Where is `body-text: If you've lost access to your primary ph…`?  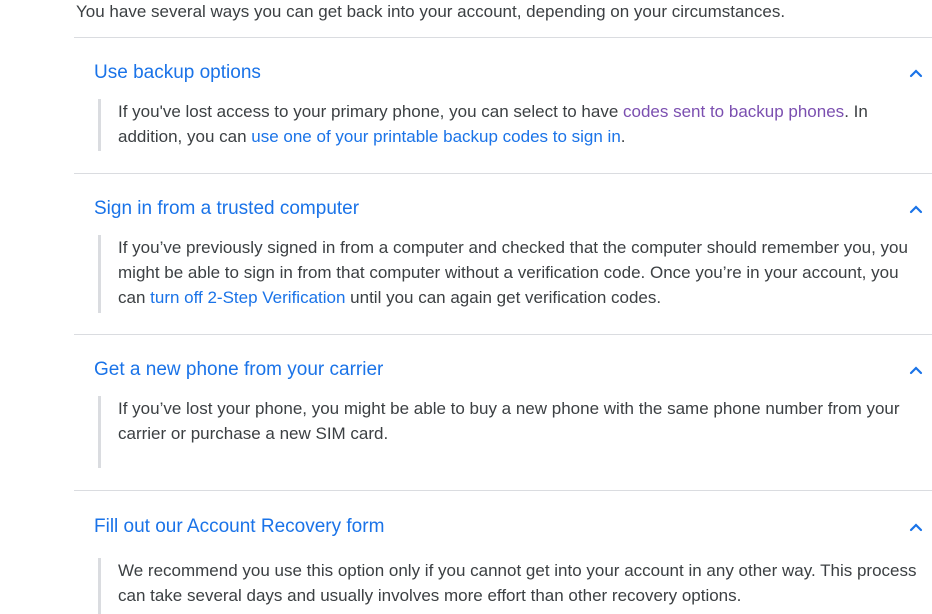 body-text: If you've lost access to your primary ph… is located at coordinates (371, 111).